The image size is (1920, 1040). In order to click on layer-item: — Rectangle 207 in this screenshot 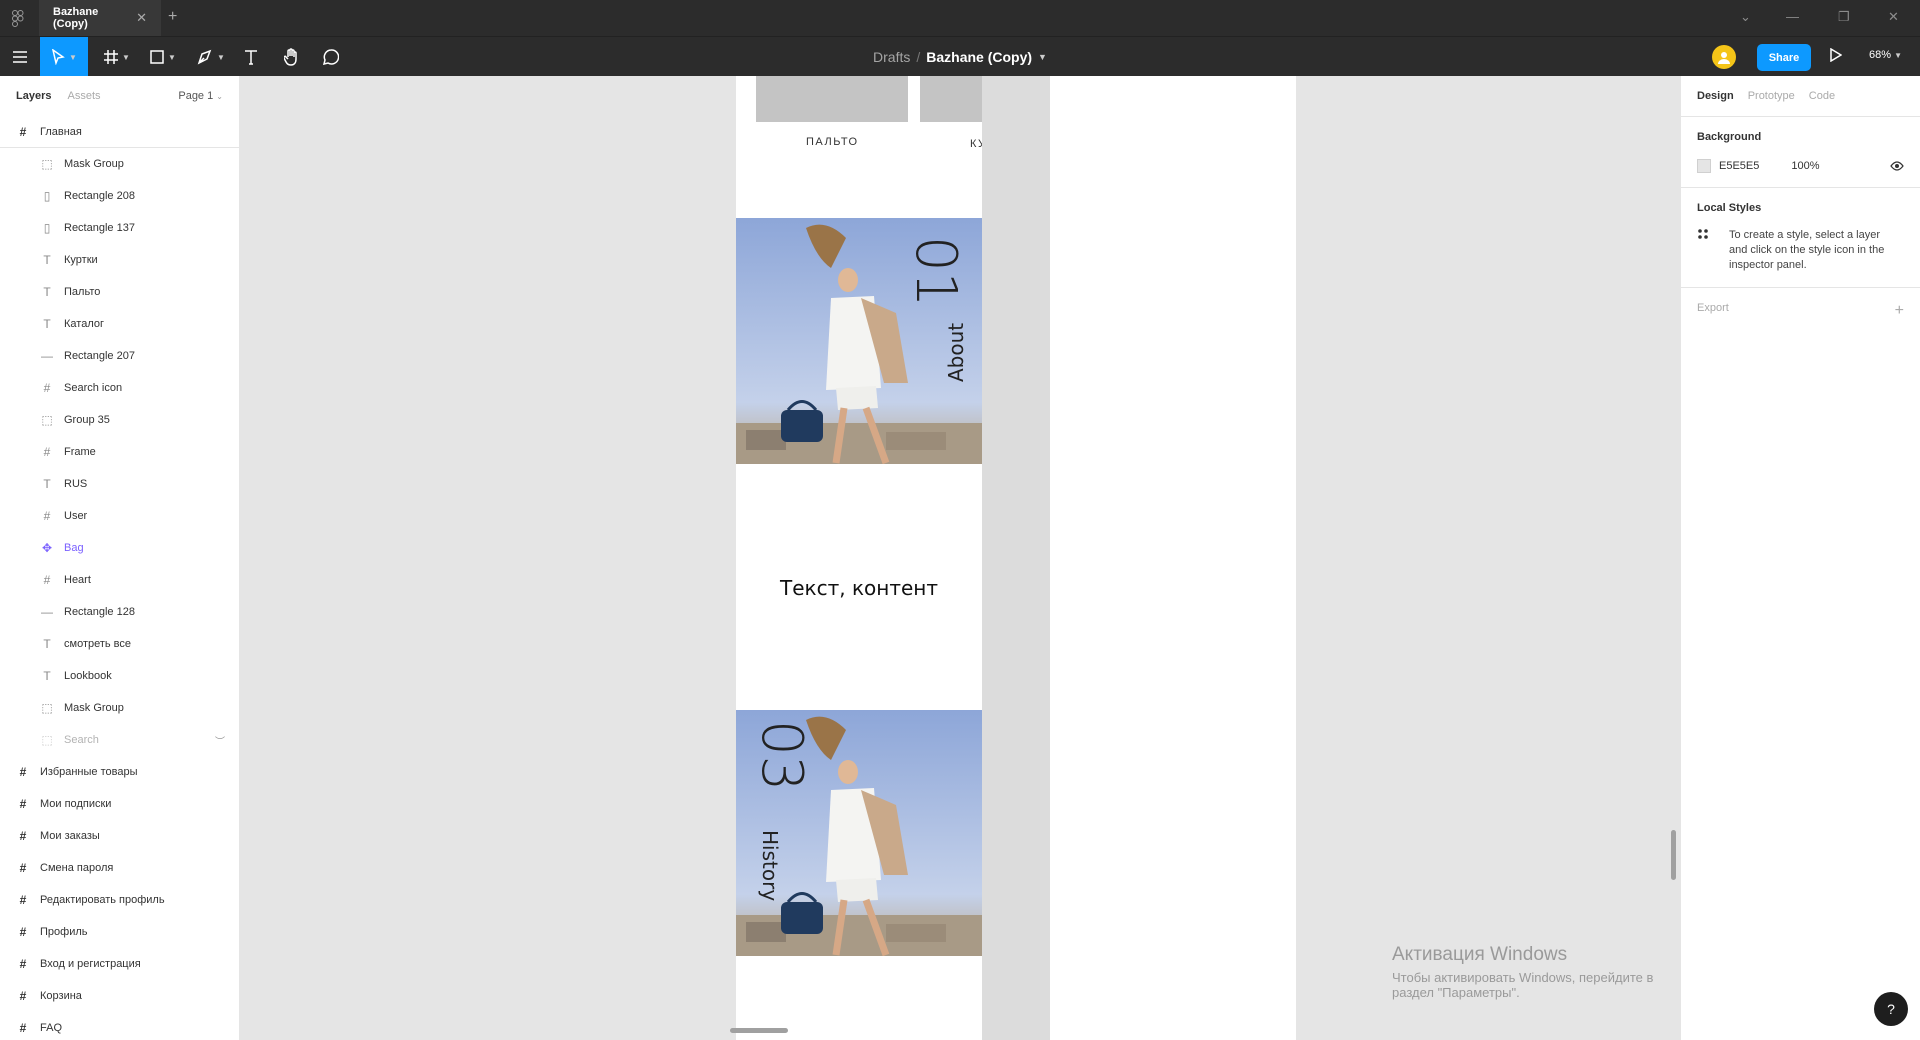, I will do `click(119, 356)`.